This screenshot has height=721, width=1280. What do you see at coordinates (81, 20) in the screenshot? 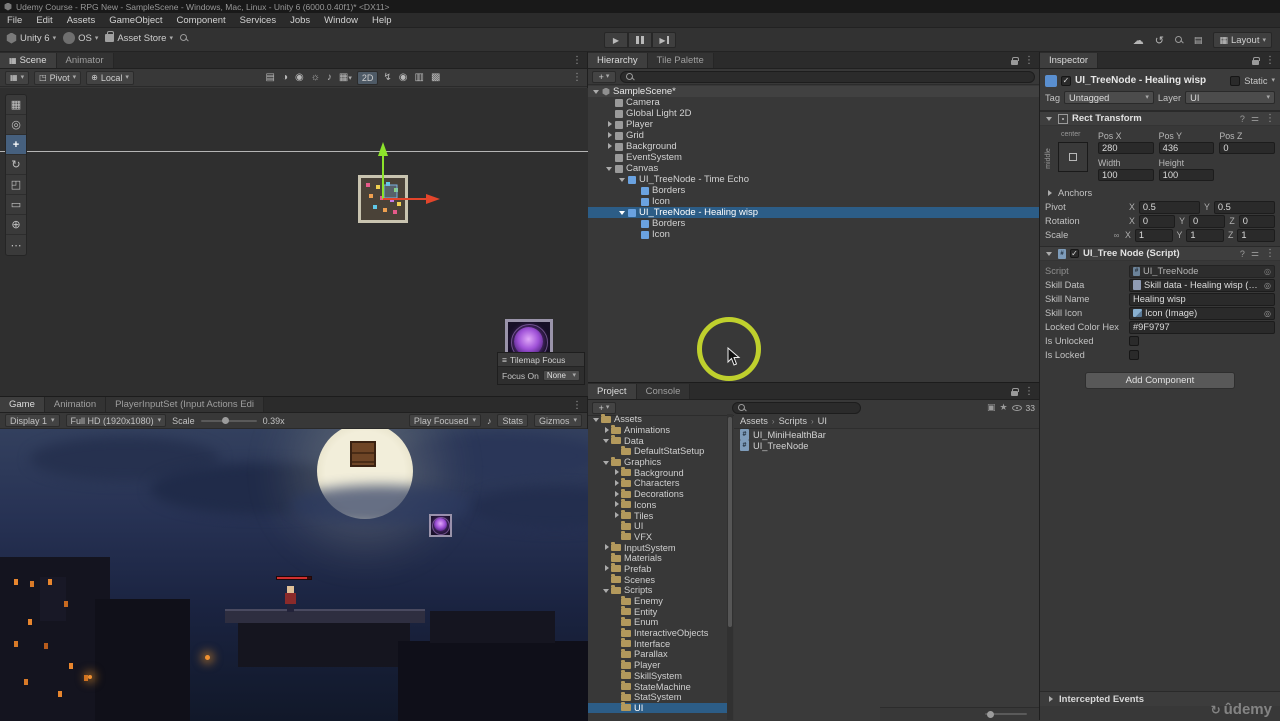
I see `menu-assets: Assets` at bounding box center [81, 20].